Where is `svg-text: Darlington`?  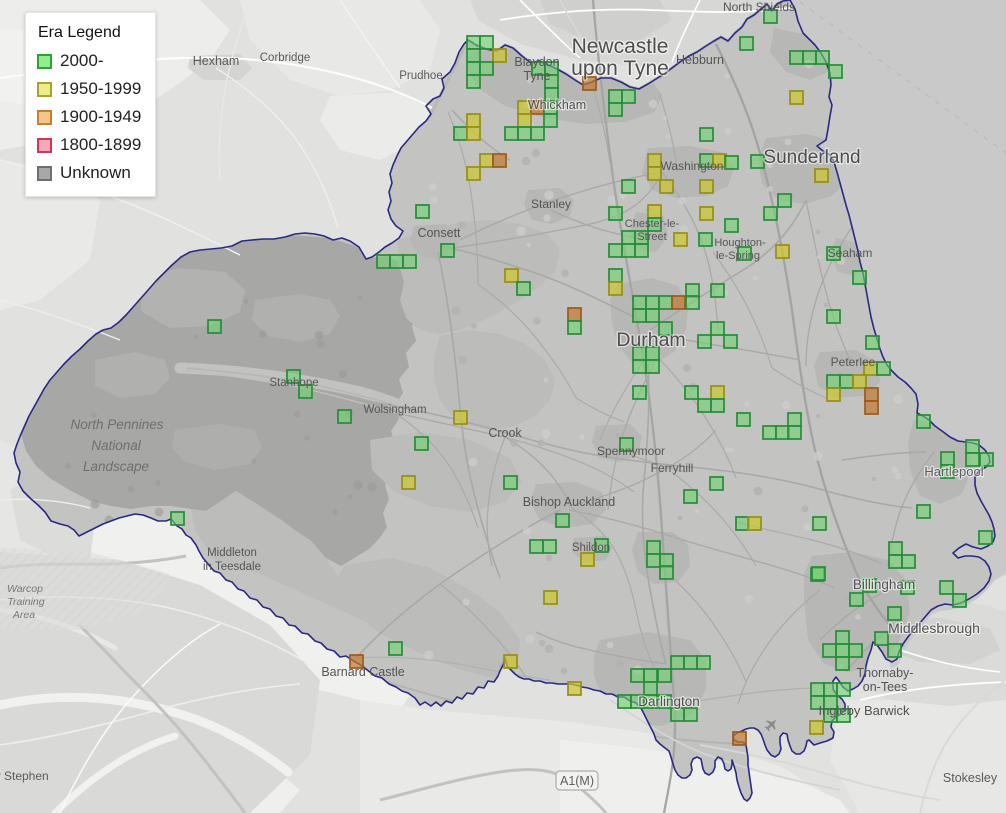 svg-text: Darlington is located at coordinates (669, 701).